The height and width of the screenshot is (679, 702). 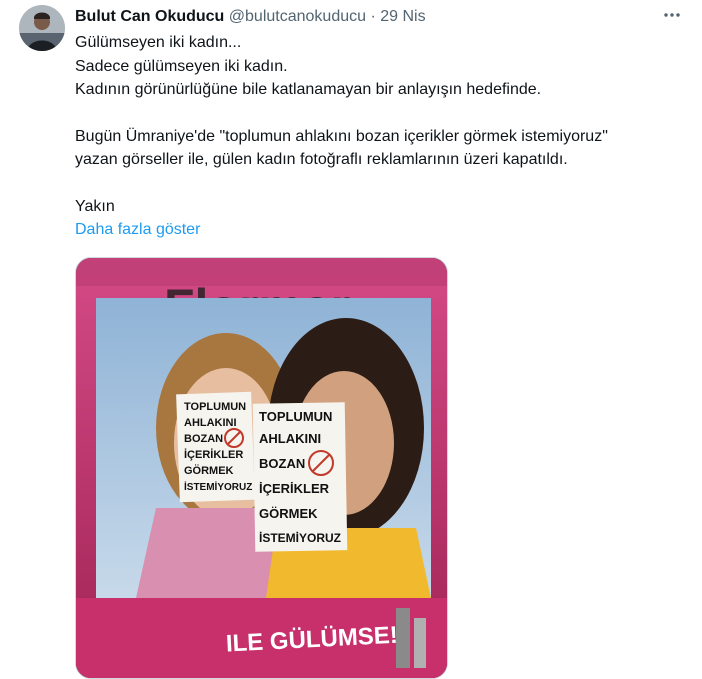 What do you see at coordinates (181, 66) in the screenshot?
I see `tweet-line: Sadece gülümseyen iki kadın.` at bounding box center [181, 66].